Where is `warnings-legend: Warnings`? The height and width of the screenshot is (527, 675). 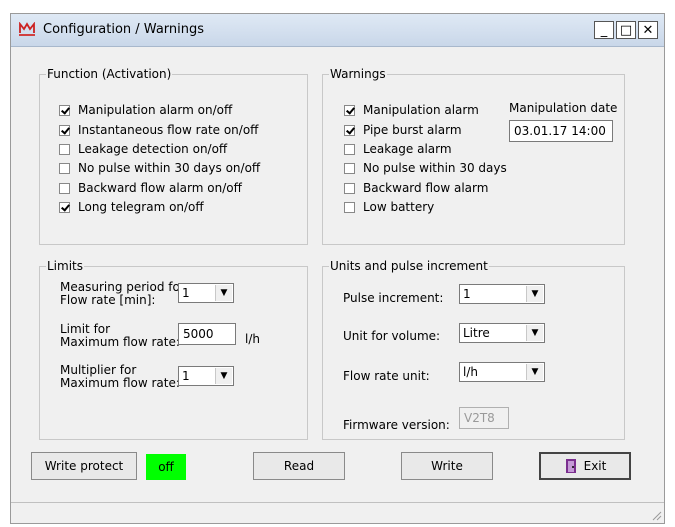 warnings-legend: Warnings is located at coordinates (358, 74).